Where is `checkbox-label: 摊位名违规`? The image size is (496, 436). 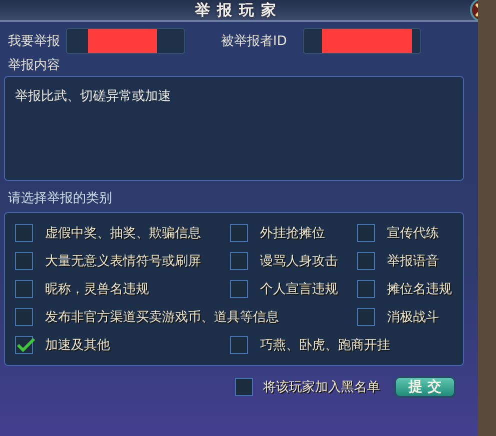 checkbox-label: 摊位名违规 is located at coordinates (419, 289).